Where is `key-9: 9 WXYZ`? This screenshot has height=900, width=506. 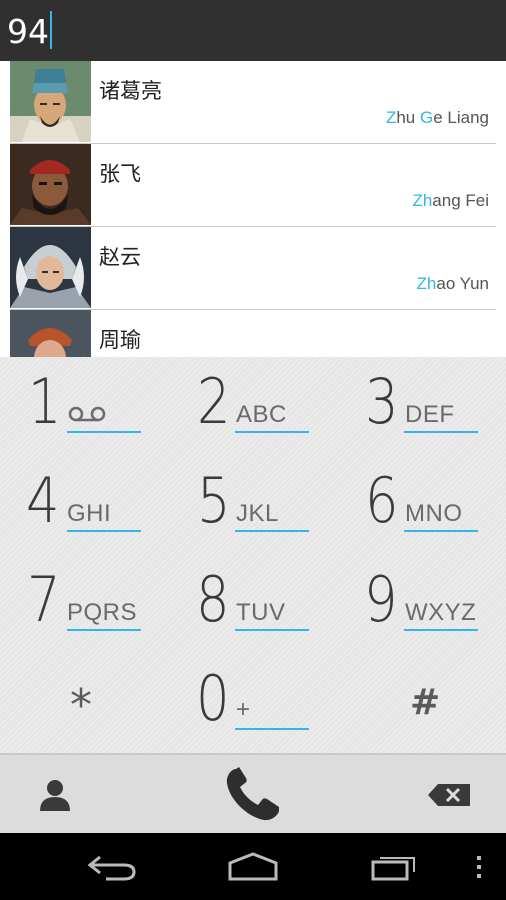 key-9: 9 WXYZ is located at coordinates (422, 604).